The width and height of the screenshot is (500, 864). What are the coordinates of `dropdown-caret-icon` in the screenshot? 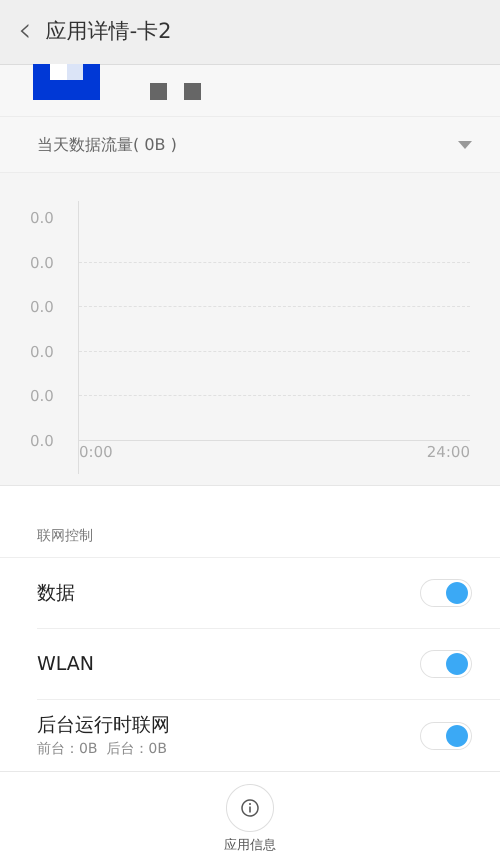 It's located at (465, 144).